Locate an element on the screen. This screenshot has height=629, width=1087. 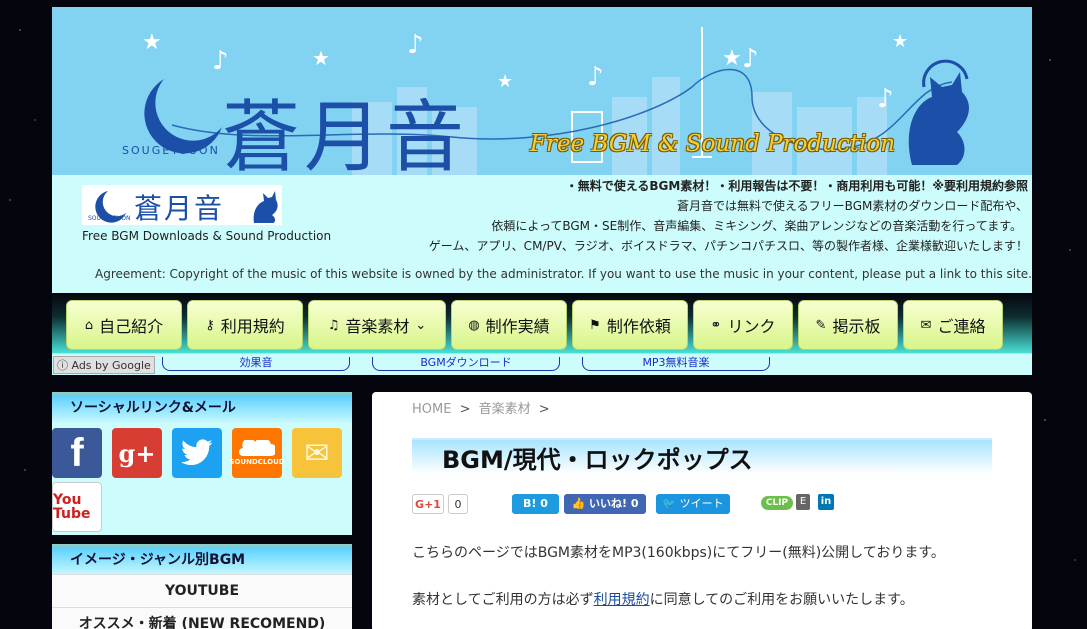
nav-label: 音楽素材 is located at coordinates (377, 326).